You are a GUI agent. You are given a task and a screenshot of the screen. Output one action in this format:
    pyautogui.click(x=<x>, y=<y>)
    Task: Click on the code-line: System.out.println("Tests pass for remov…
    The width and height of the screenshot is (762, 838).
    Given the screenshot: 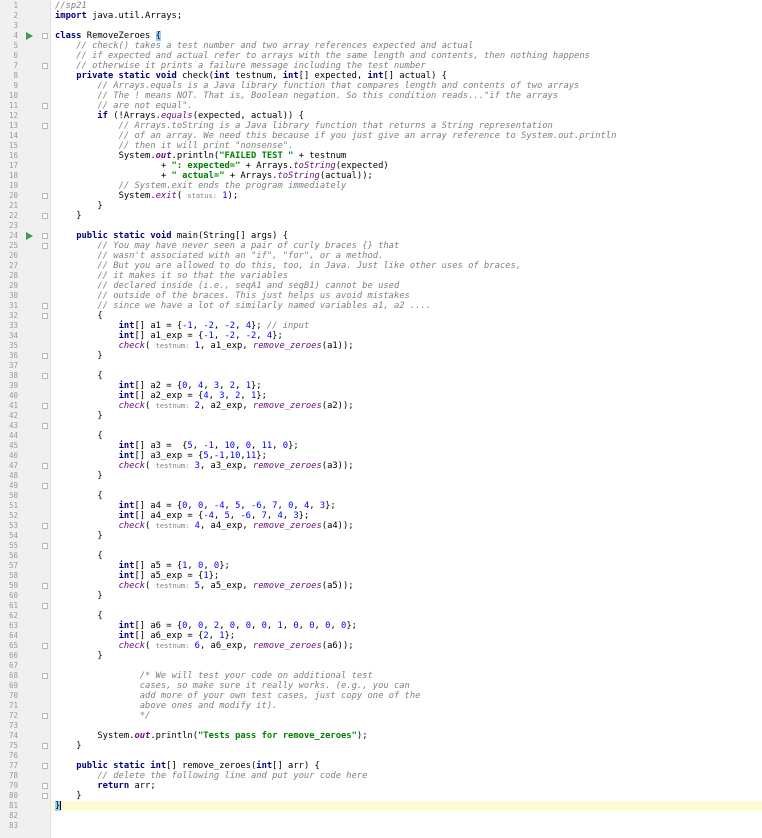 What is the action you would take?
    pyautogui.click(x=211, y=736)
    